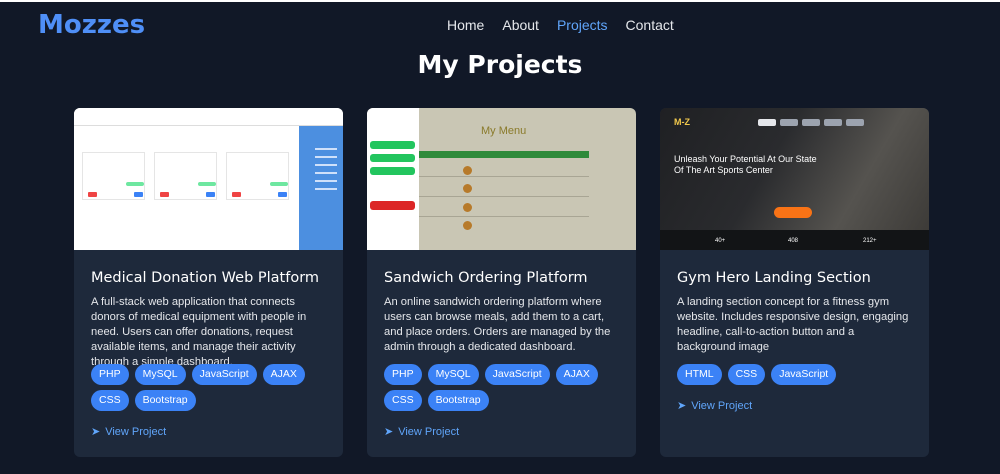 The image size is (1000, 474). I want to click on main-nav: Home About Projects Contact, so click(569, 25).